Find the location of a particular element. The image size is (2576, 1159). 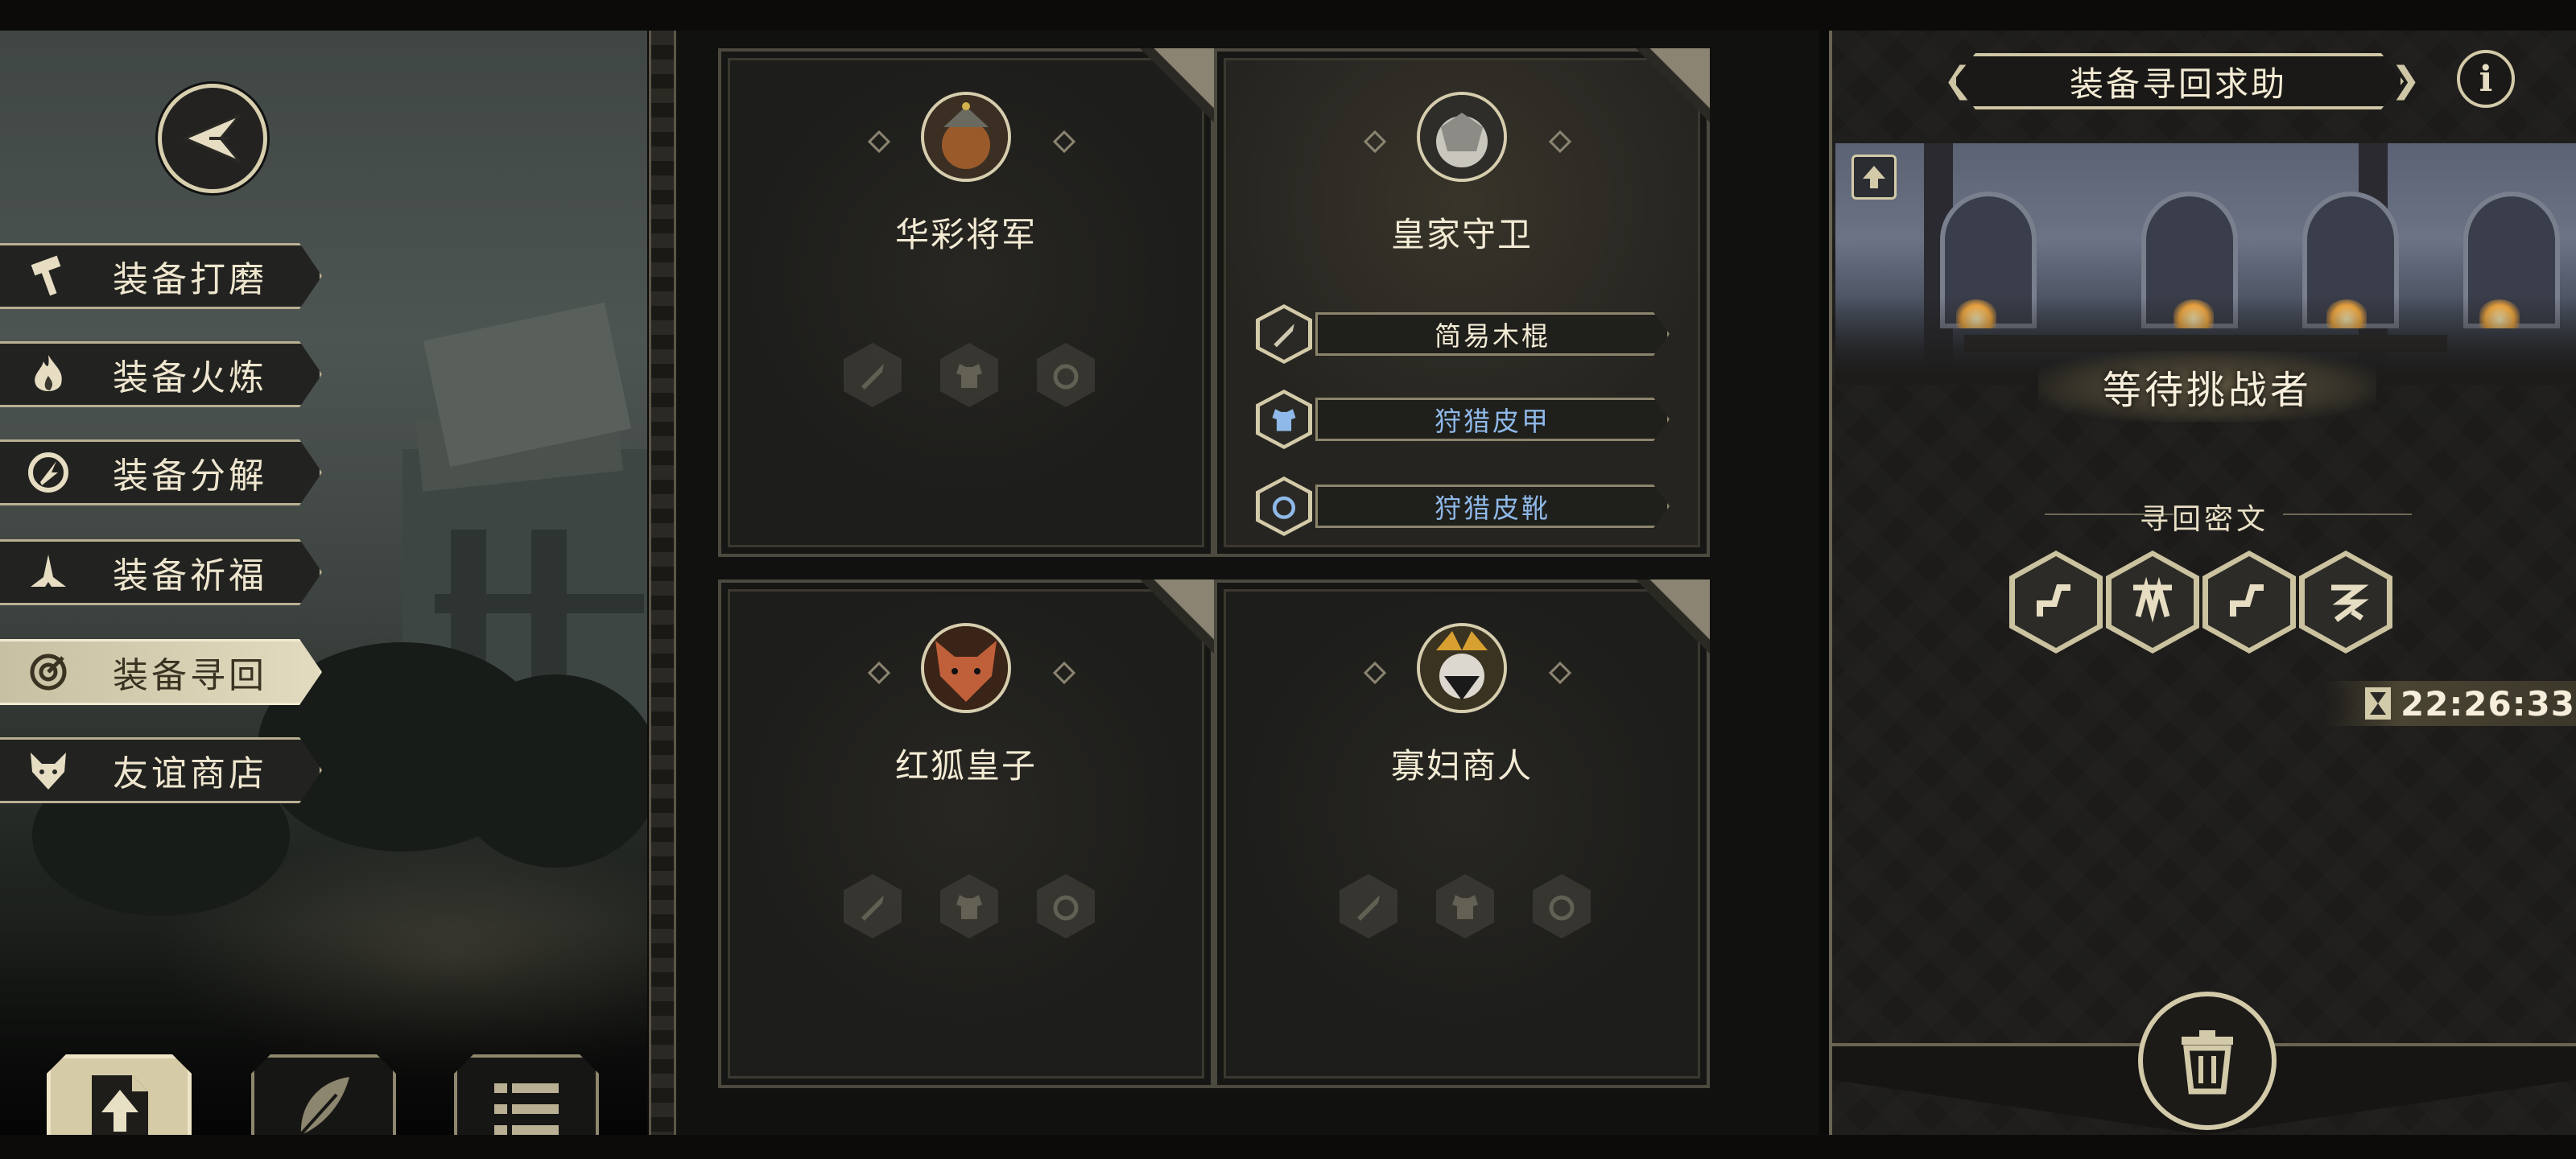

menu-item-equip-forge: 装备火炼 is located at coordinates (161, 374).